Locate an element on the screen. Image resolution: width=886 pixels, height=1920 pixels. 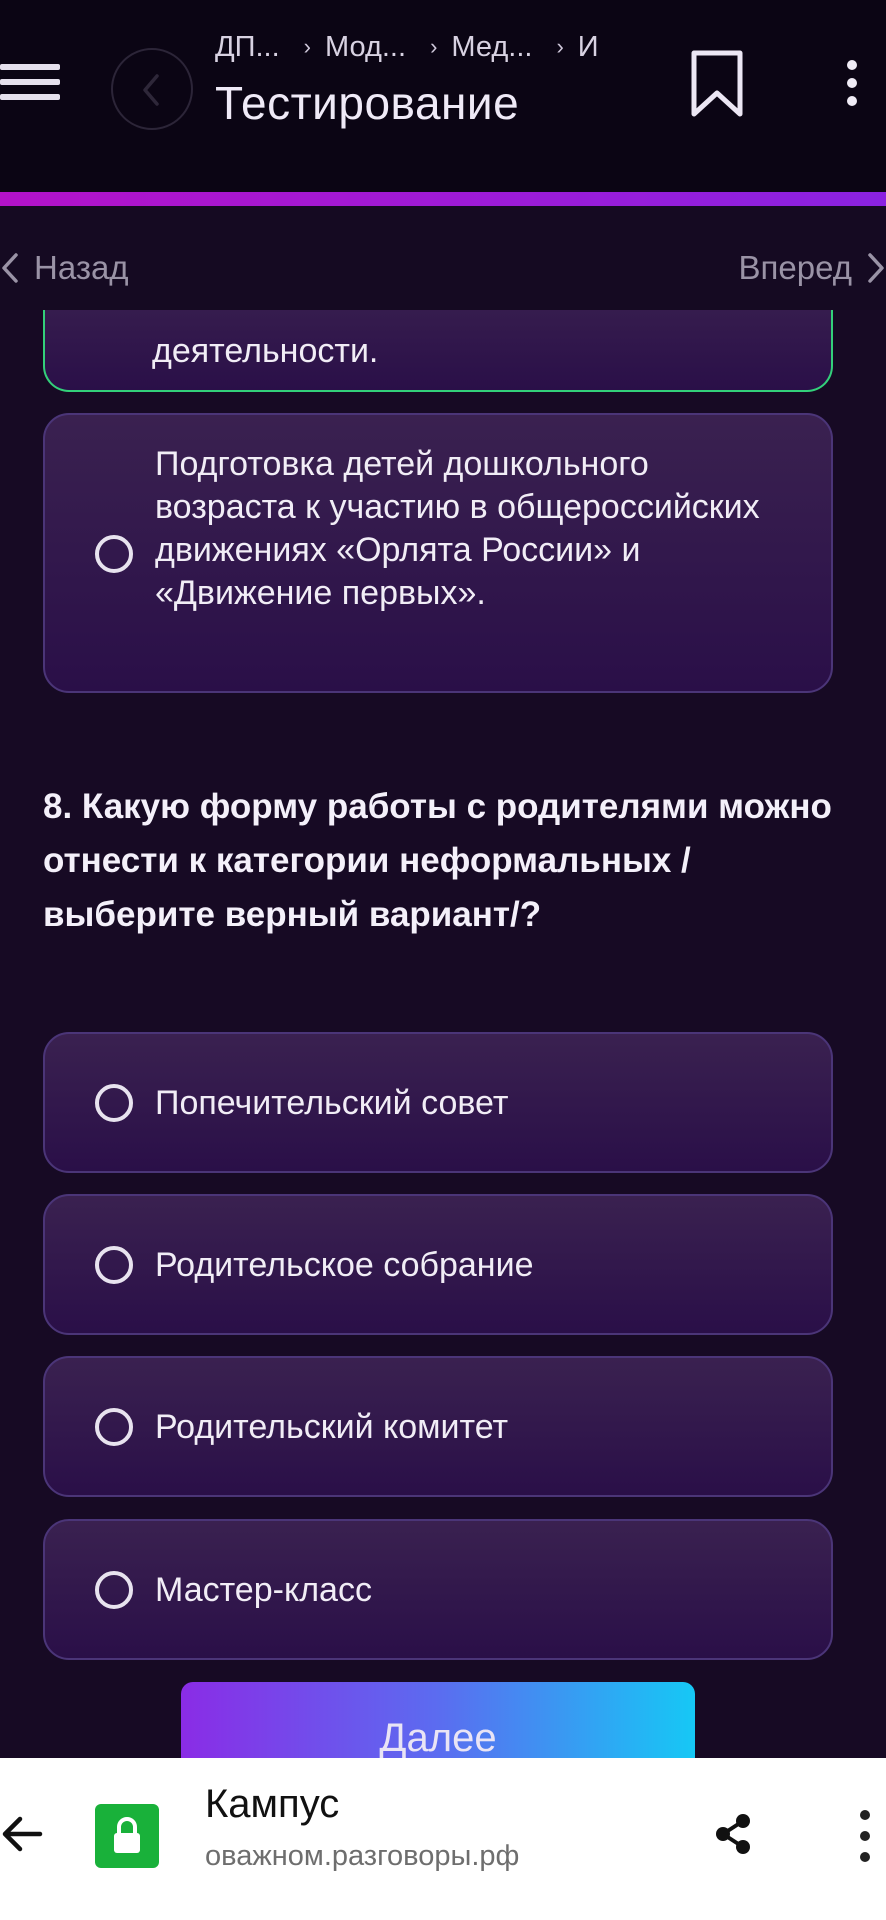
answer-option: Мастер-класс is located at coordinates (438, 1589).